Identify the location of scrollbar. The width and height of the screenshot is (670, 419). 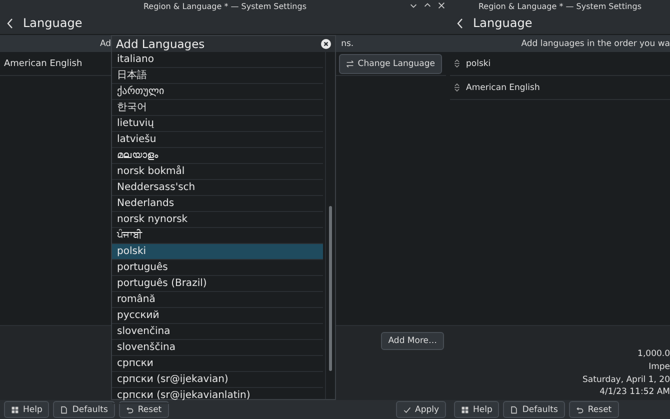
(330, 225).